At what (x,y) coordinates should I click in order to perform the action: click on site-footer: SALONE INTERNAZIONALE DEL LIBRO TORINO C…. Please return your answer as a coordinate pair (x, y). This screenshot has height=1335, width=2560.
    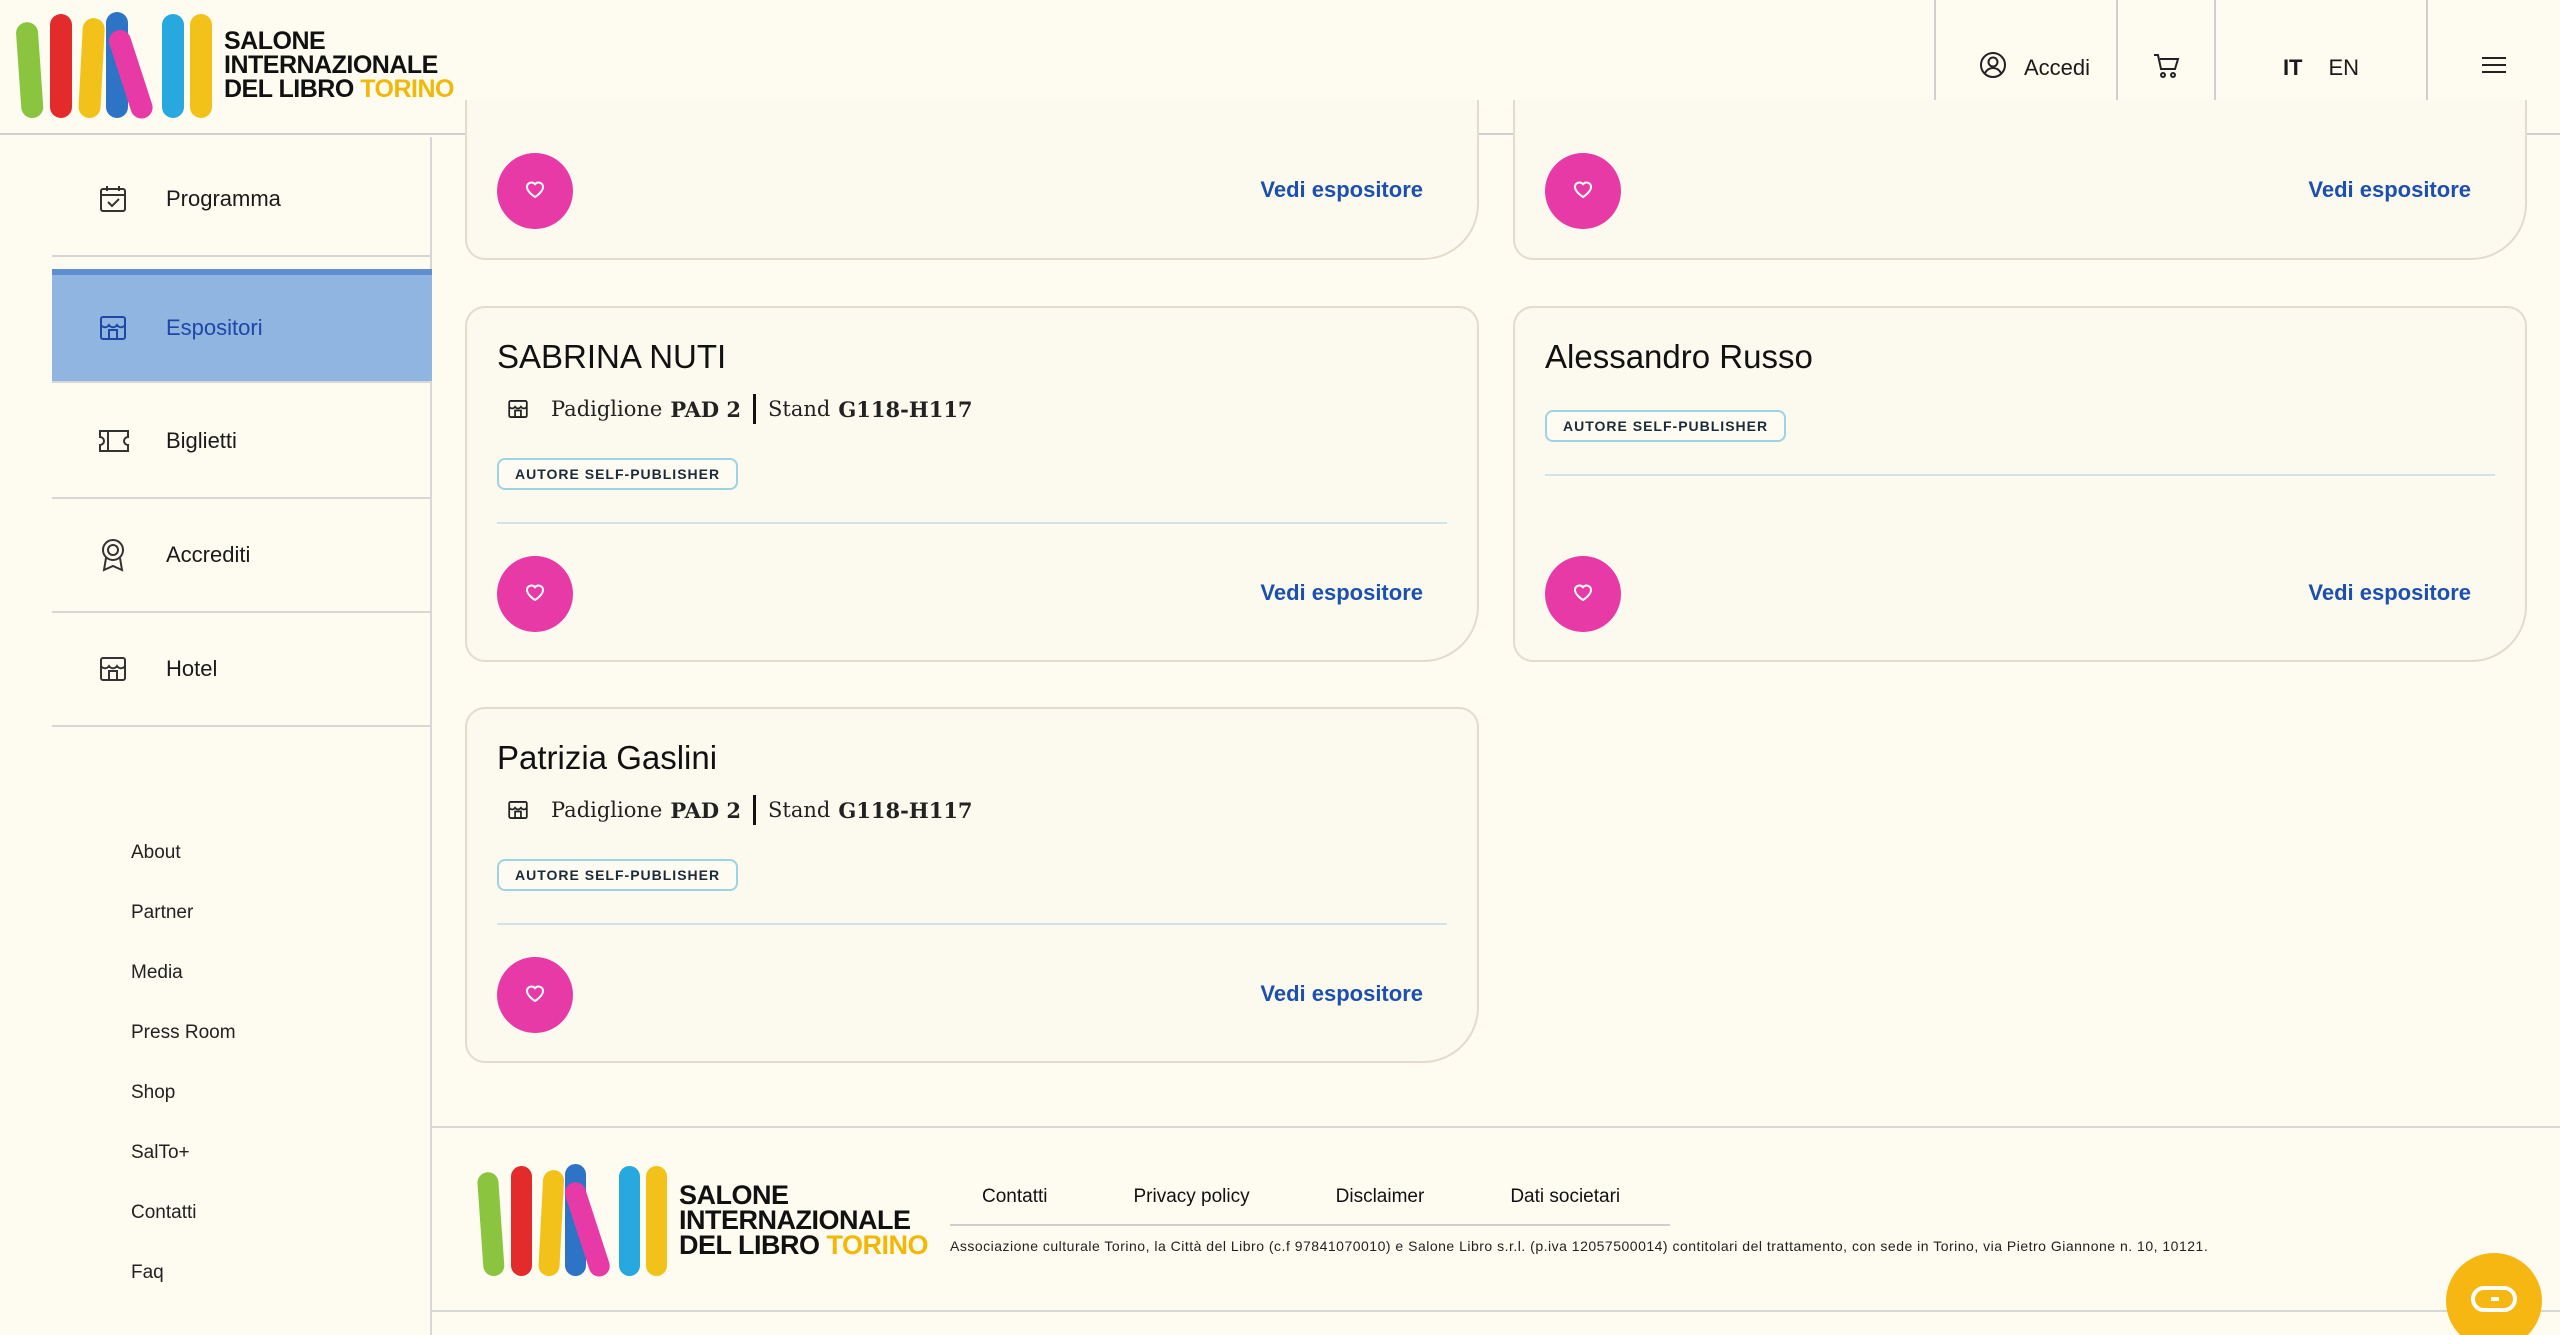
    Looking at the image, I should click on (1496, 1219).